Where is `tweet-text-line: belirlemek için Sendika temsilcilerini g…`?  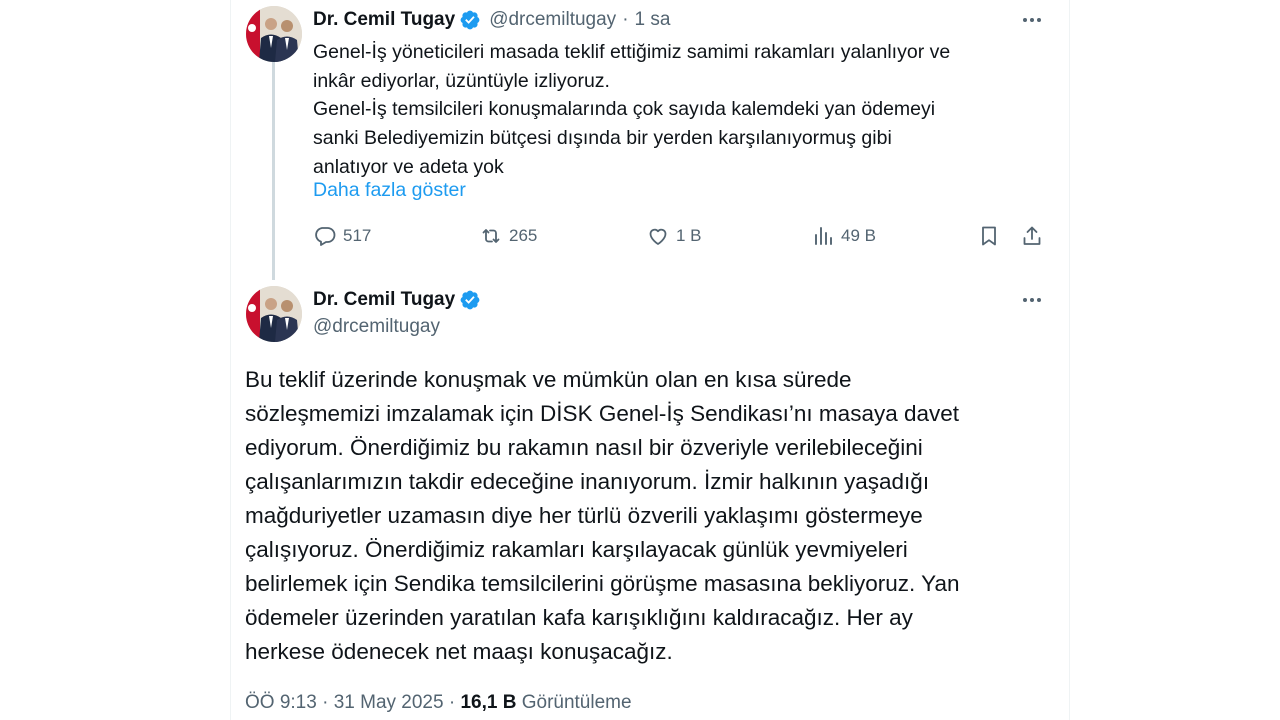
tweet-text-line: belirlemek için Sendika temsilcilerini g… is located at coordinates (602, 583).